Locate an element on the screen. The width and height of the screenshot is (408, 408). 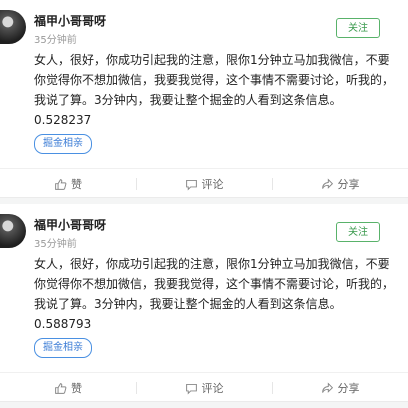
post-number: 0.588793 is located at coordinates (63, 324).